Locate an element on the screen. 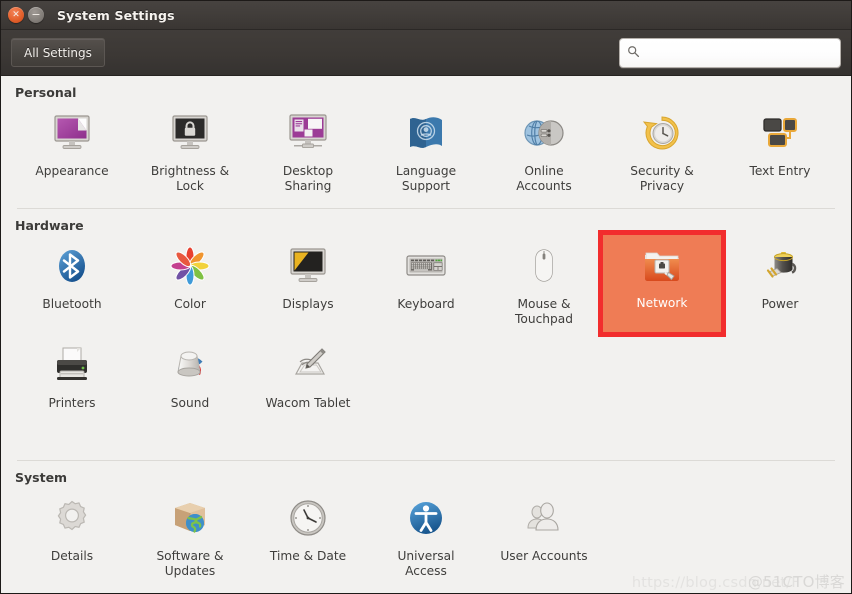 This screenshot has width=852, height=594. settings-item-label: Appearance is located at coordinates (72, 171).